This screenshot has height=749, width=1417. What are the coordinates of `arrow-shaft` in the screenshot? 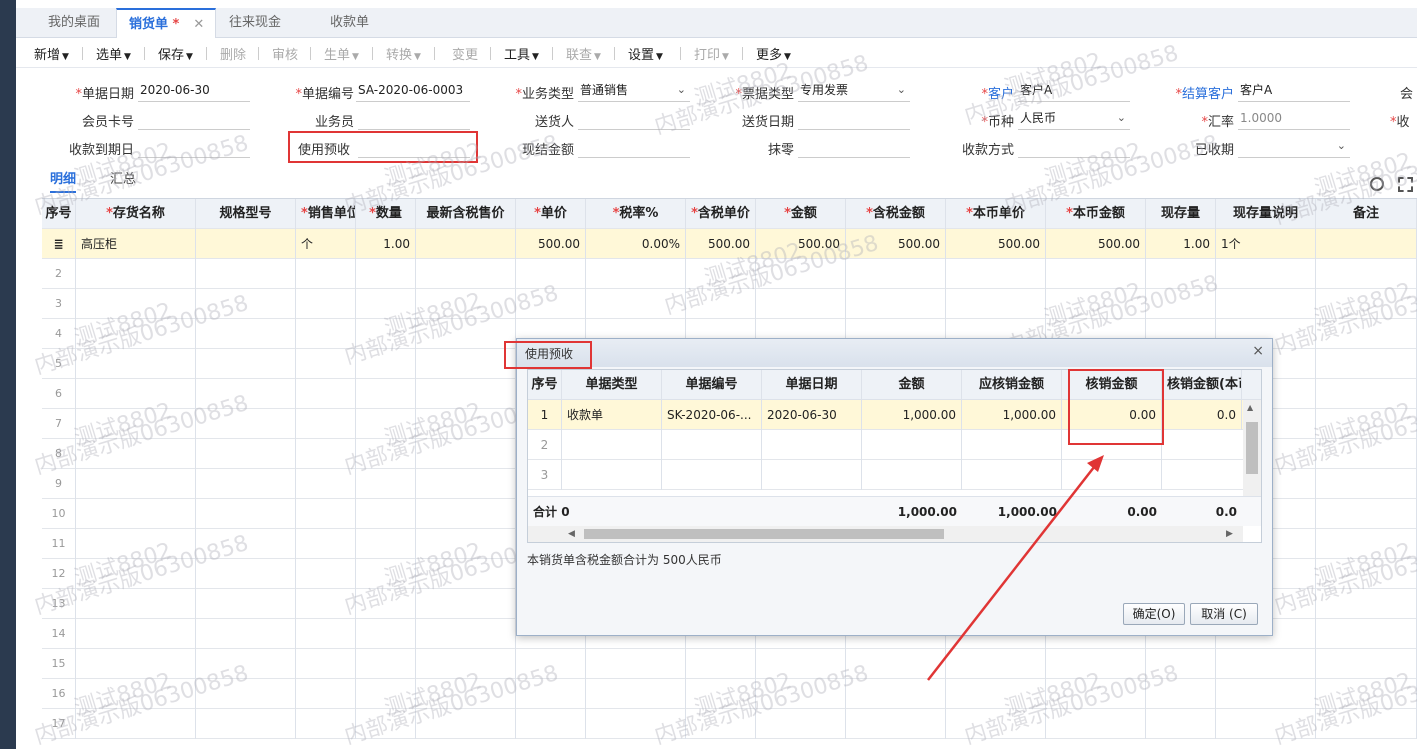 It's located at (1013, 571).